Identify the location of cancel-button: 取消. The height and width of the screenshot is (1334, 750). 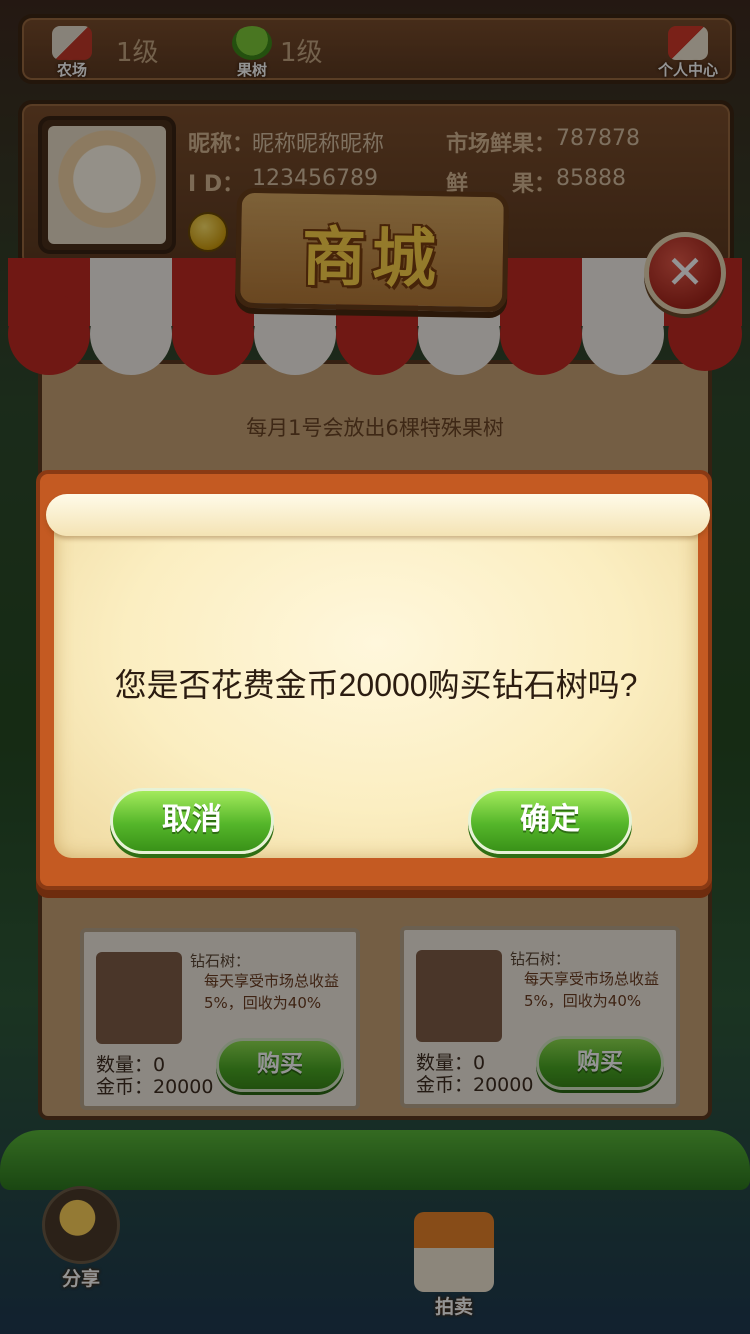
(192, 821).